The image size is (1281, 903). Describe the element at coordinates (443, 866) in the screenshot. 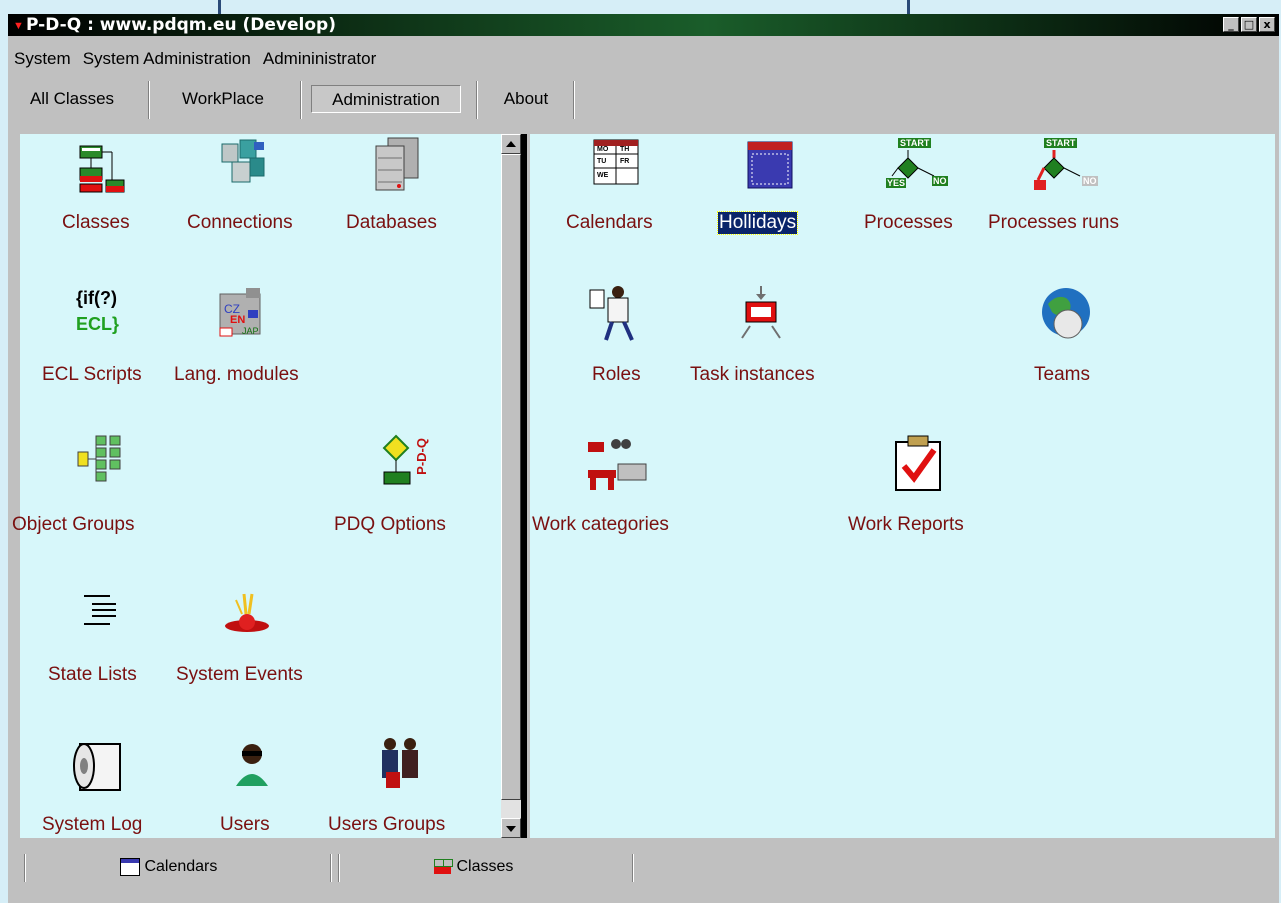

I see `classes-small-icon` at that location.